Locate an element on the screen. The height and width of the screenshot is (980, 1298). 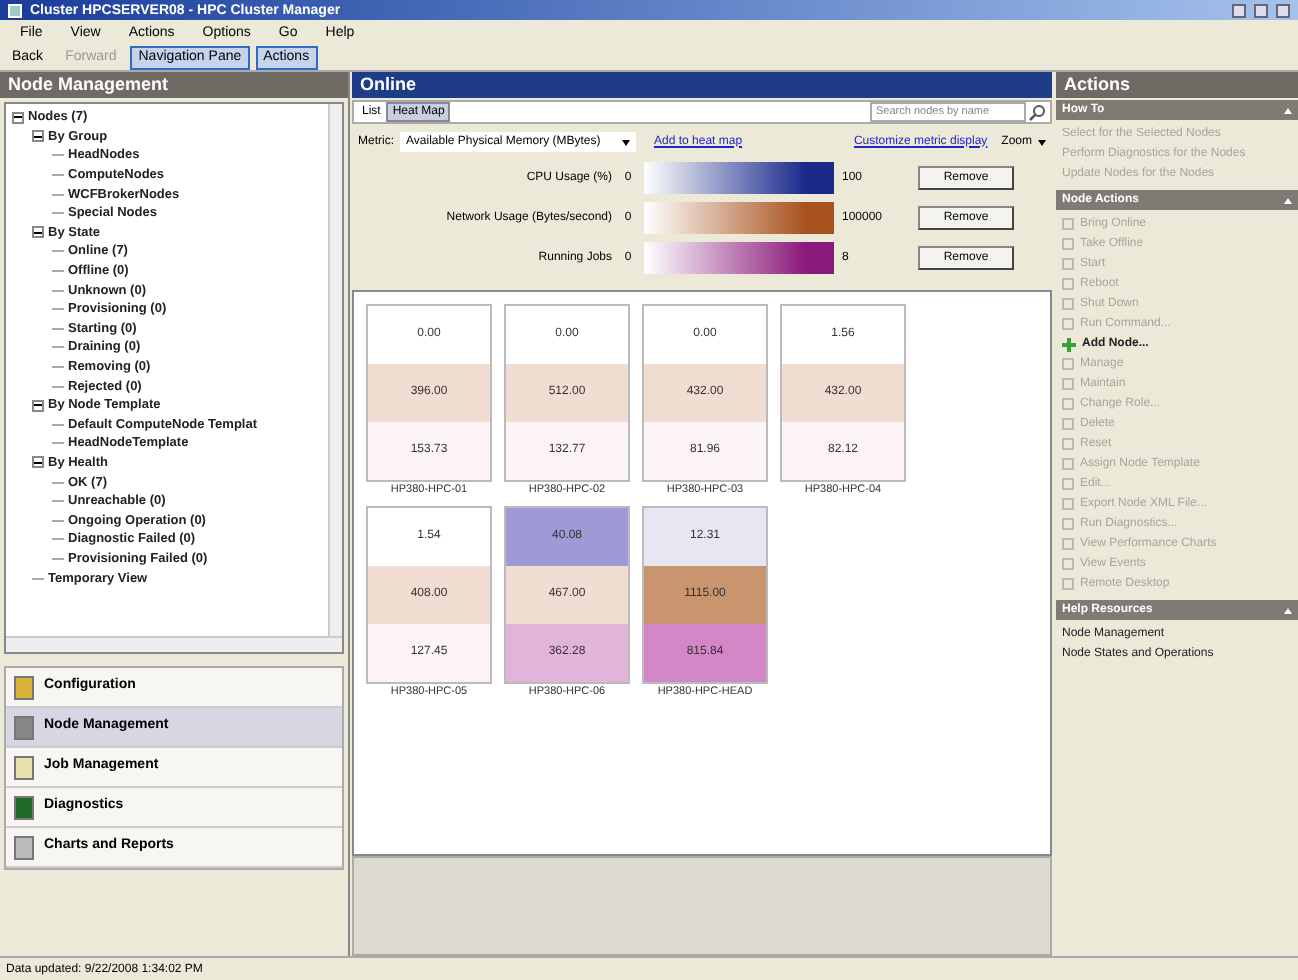
app-icon is located at coordinates (15, 10).